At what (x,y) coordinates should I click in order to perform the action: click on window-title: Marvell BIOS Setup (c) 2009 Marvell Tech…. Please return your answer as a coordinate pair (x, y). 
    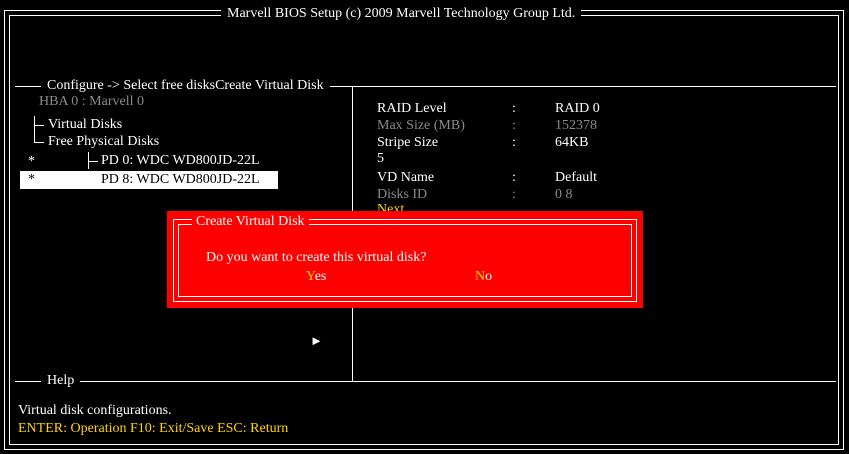
    Looking at the image, I should click on (401, 14).